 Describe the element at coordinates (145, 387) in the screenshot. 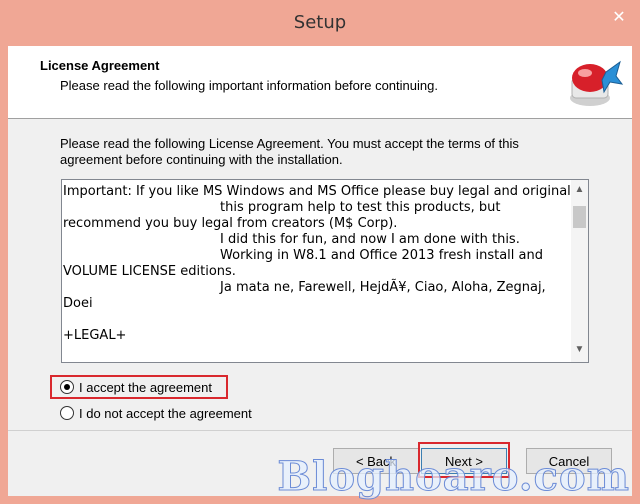

I see `accept-label: I accept the agreement` at that location.